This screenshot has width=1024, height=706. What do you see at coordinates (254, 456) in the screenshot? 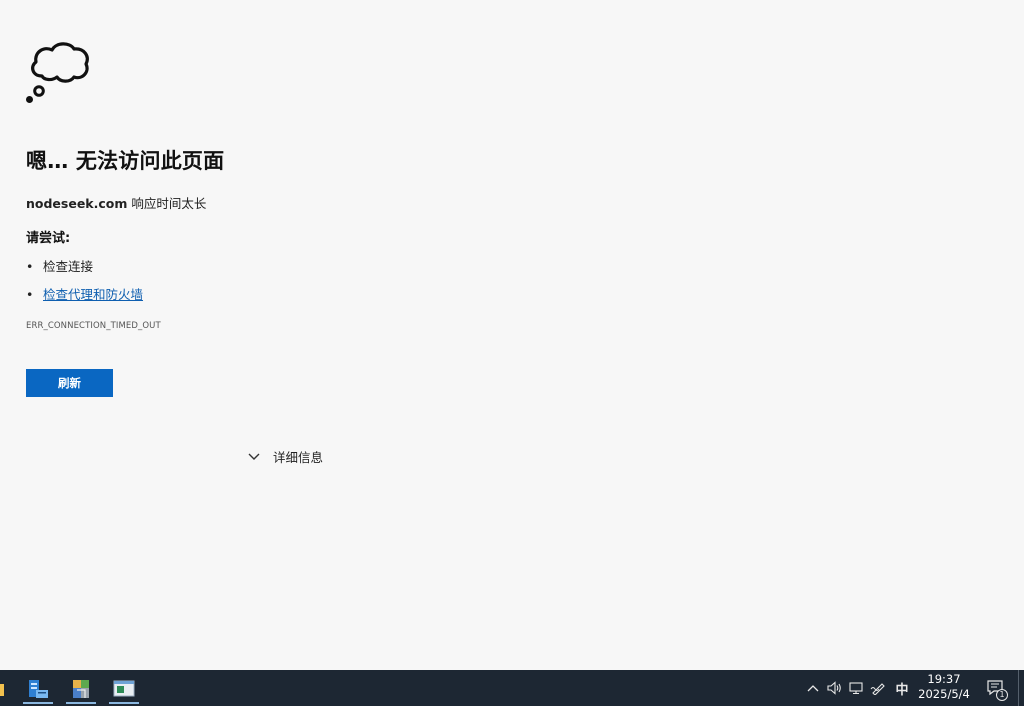
I see `chevron-down-icon` at bounding box center [254, 456].